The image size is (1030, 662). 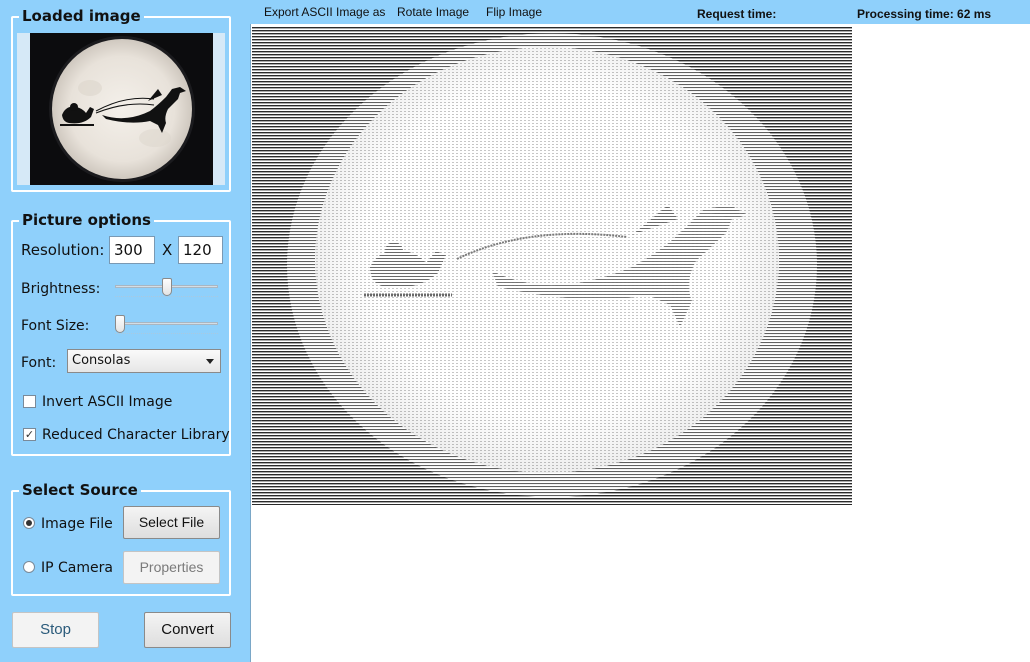 I want to click on chevron-down-icon, so click(x=210, y=361).